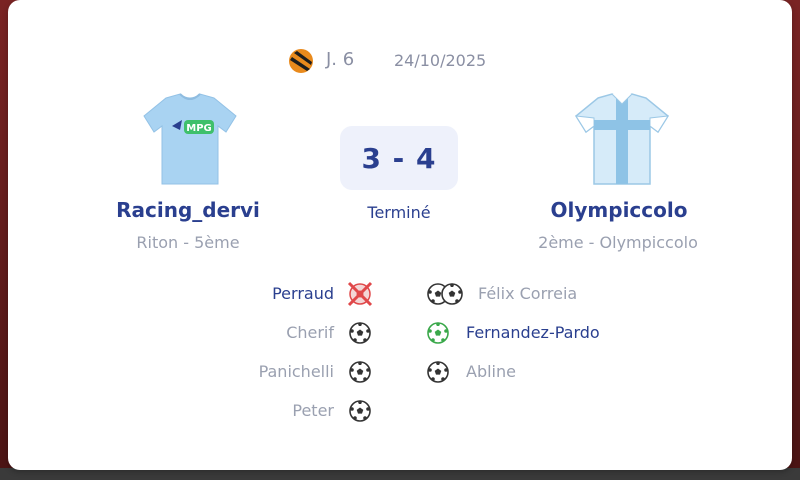  I want to click on home-scorer-name: Cherif, so click(310, 332).